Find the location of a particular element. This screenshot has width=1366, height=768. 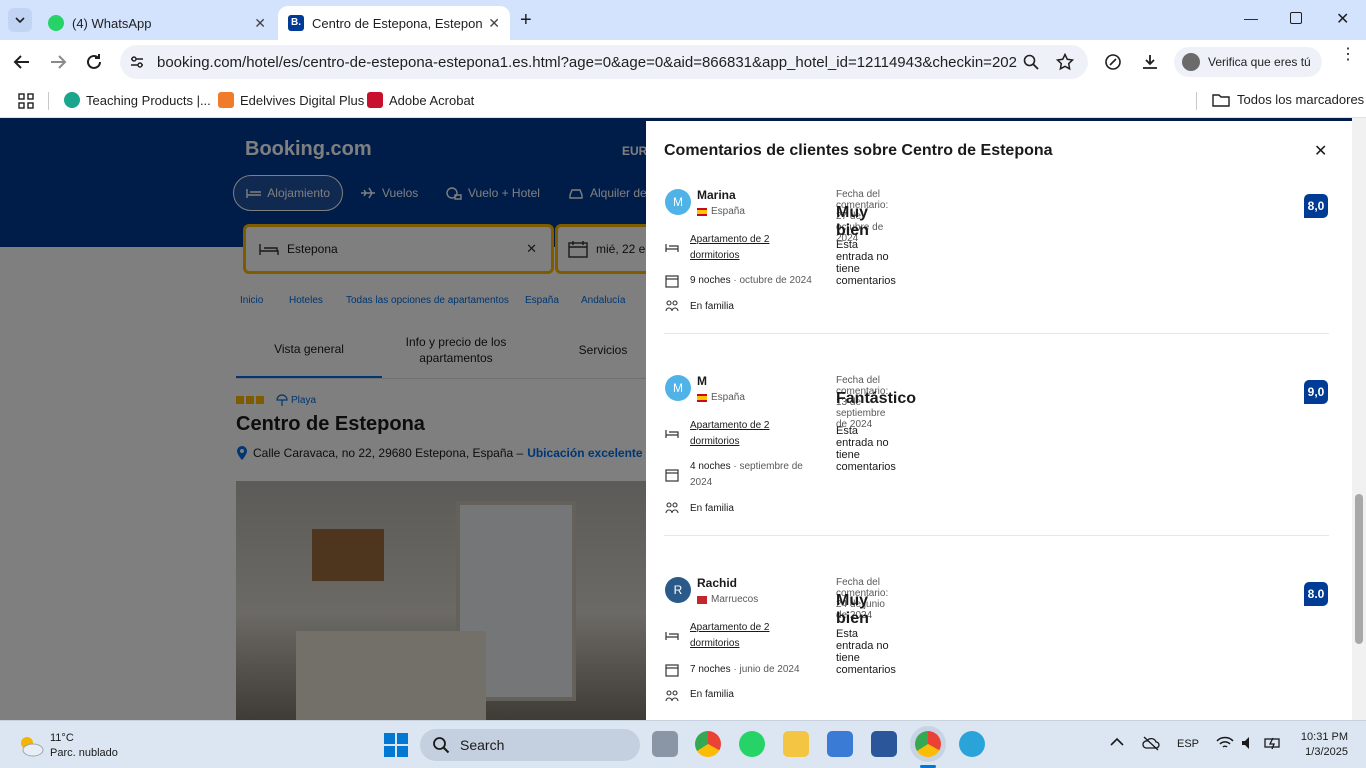

chevron-down-icon is located at coordinates (20, 20).